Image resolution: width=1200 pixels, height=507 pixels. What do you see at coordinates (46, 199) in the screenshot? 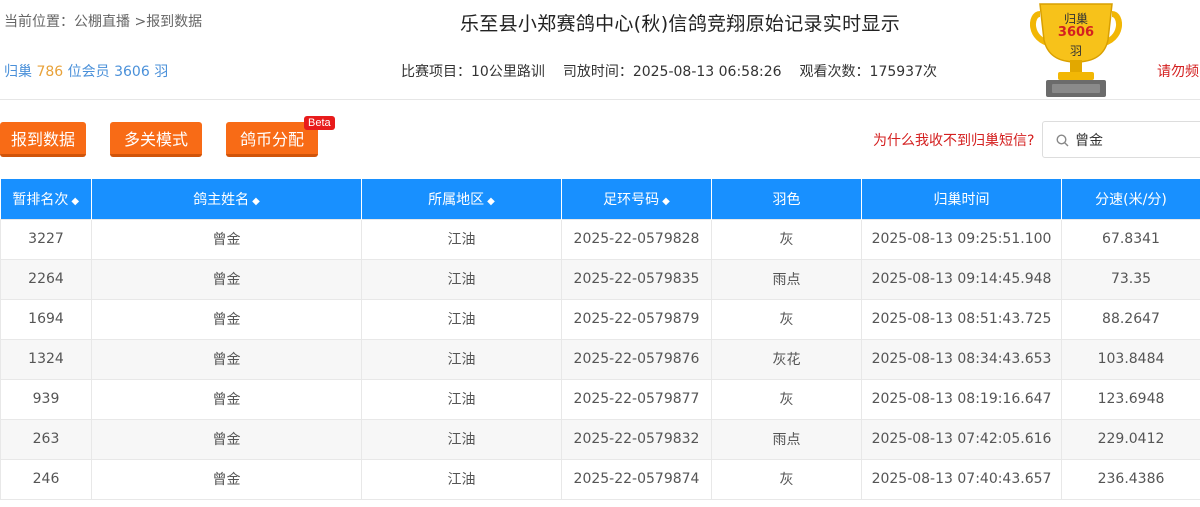
I see `header-rank: 暂排名次 ◆` at bounding box center [46, 199].